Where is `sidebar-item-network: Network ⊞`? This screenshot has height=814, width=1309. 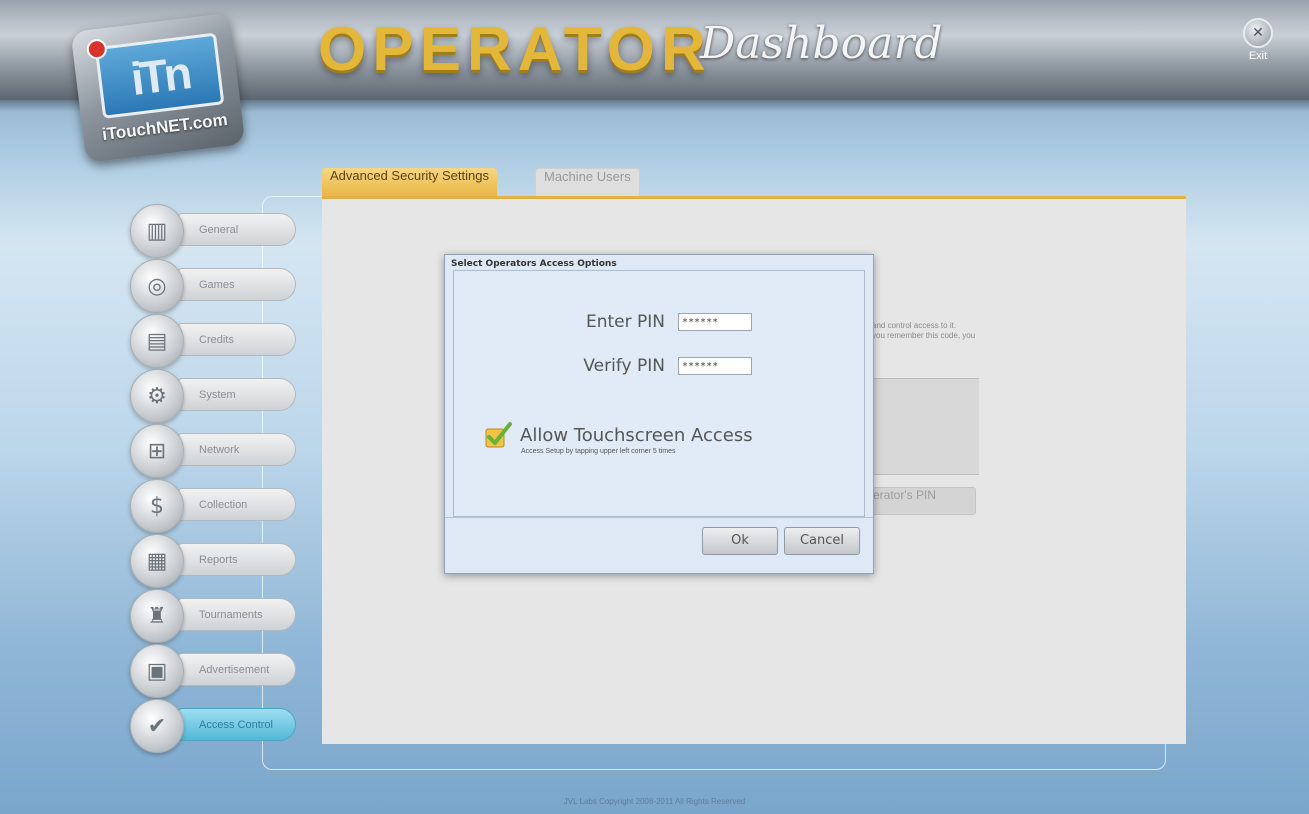 sidebar-item-network: Network ⊞ is located at coordinates (214, 451).